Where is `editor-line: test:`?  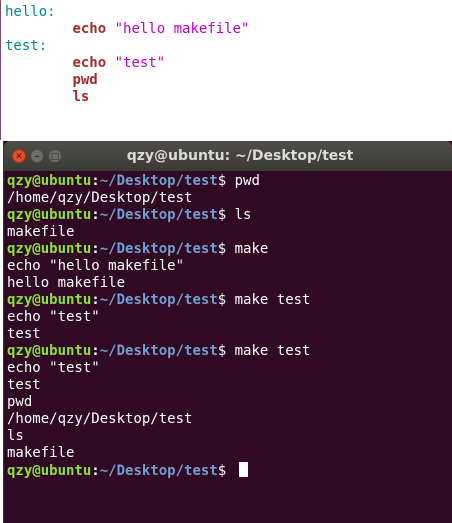 editor-line: test: is located at coordinates (26, 46).